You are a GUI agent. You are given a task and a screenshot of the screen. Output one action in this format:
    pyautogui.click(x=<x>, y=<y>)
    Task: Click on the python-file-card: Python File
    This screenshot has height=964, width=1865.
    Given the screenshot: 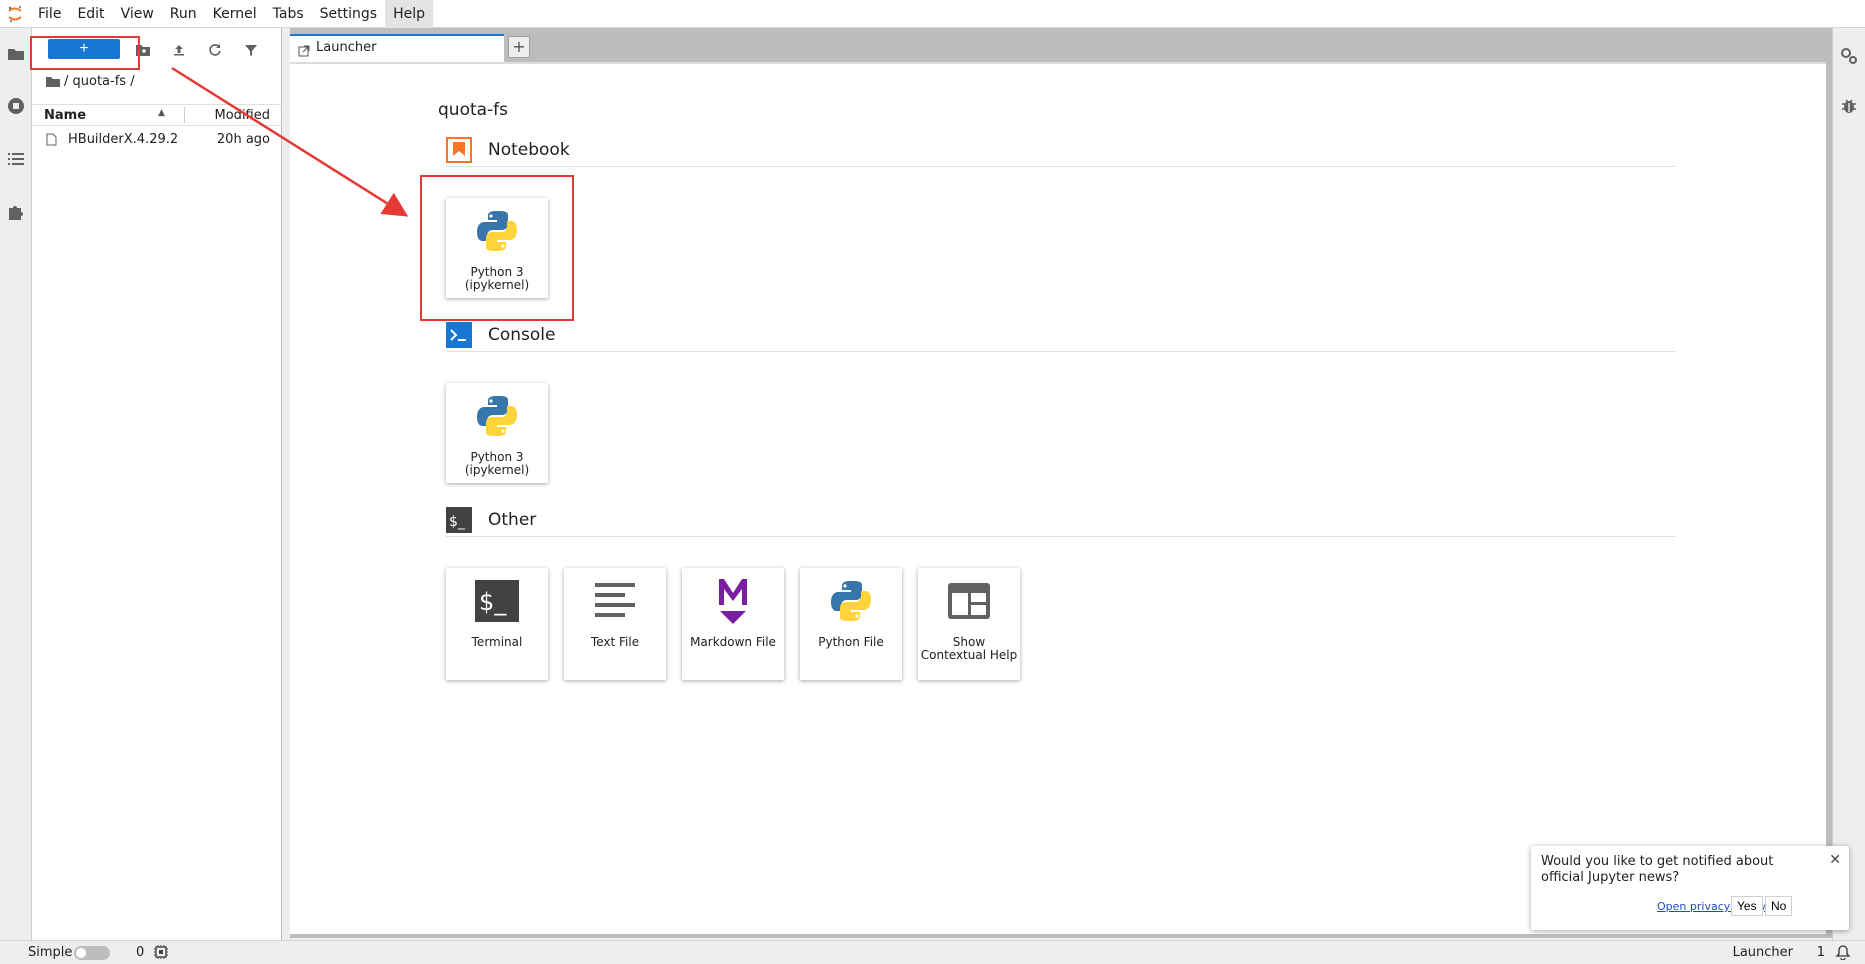 What is the action you would take?
    pyautogui.click(x=851, y=624)
    